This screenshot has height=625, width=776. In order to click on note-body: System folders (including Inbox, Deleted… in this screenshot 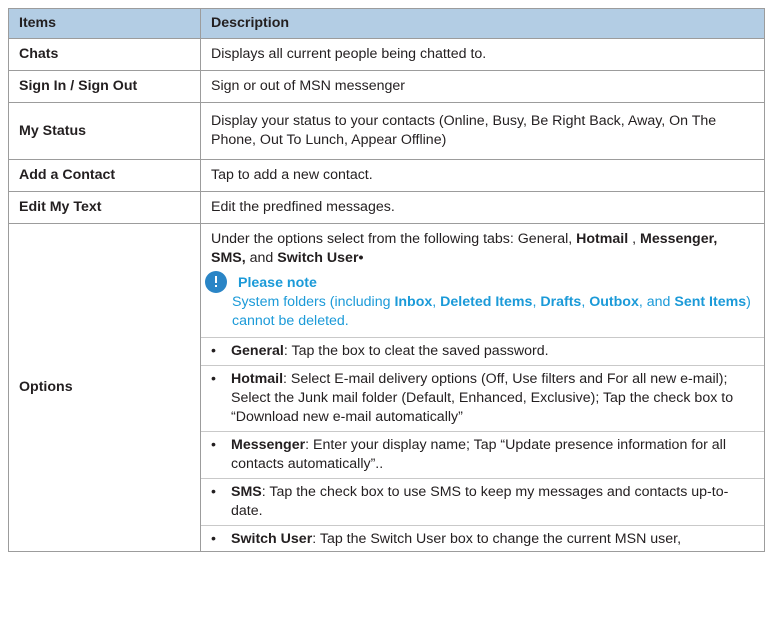, I will do `click(493, 312)`.